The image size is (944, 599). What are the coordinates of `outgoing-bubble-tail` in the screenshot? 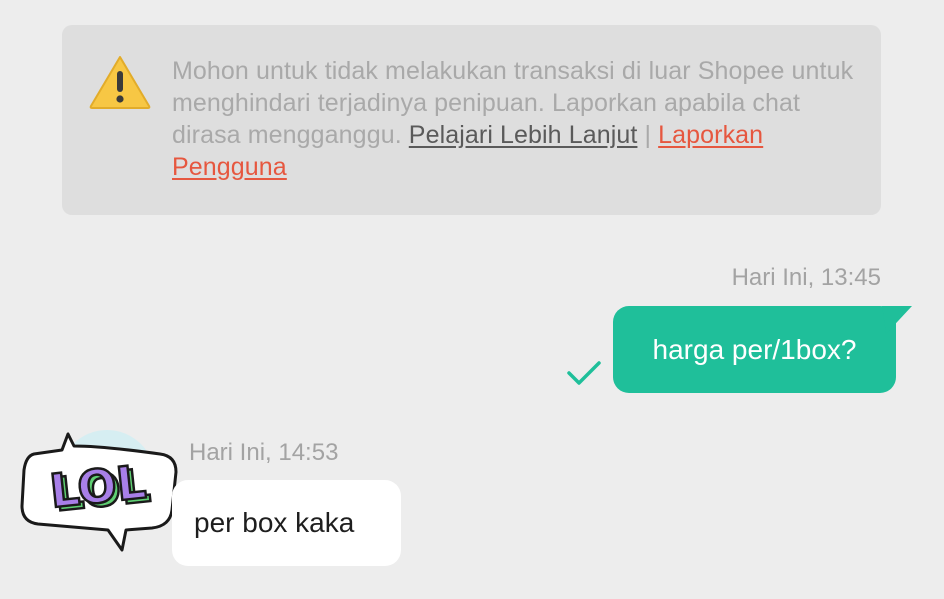 It's located at (897, 320).